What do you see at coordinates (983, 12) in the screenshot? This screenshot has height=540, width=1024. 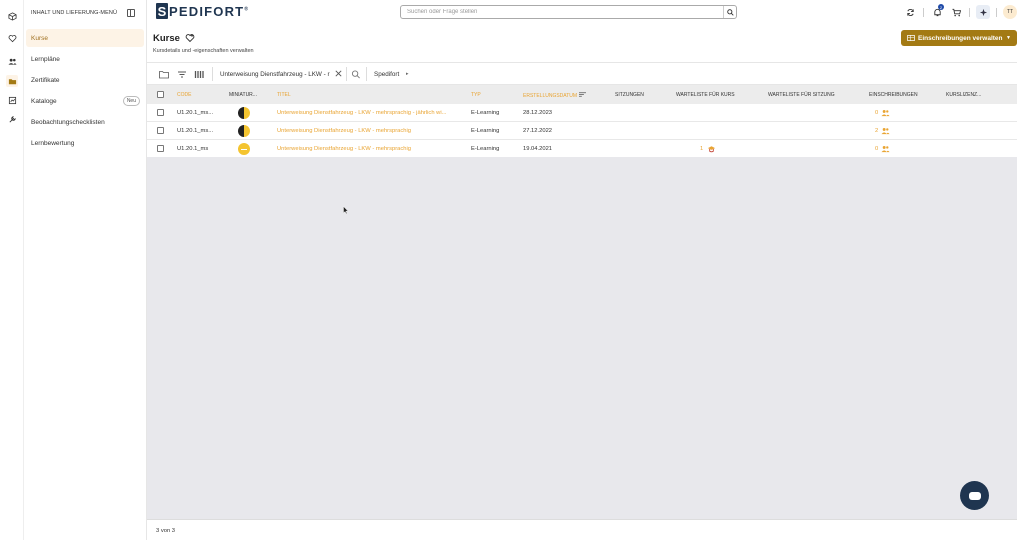 I see `ai-sparkle-icon` at bounding box center [983, 12].